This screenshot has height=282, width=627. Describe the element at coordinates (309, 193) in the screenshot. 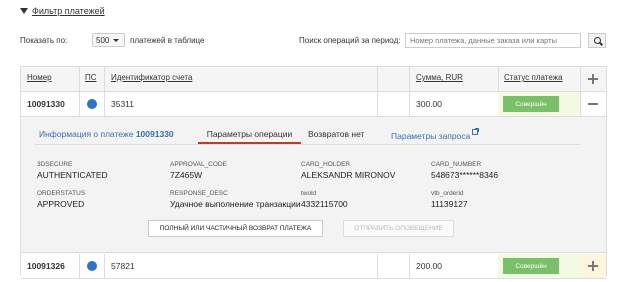

I see `param-label: twold` at that location.